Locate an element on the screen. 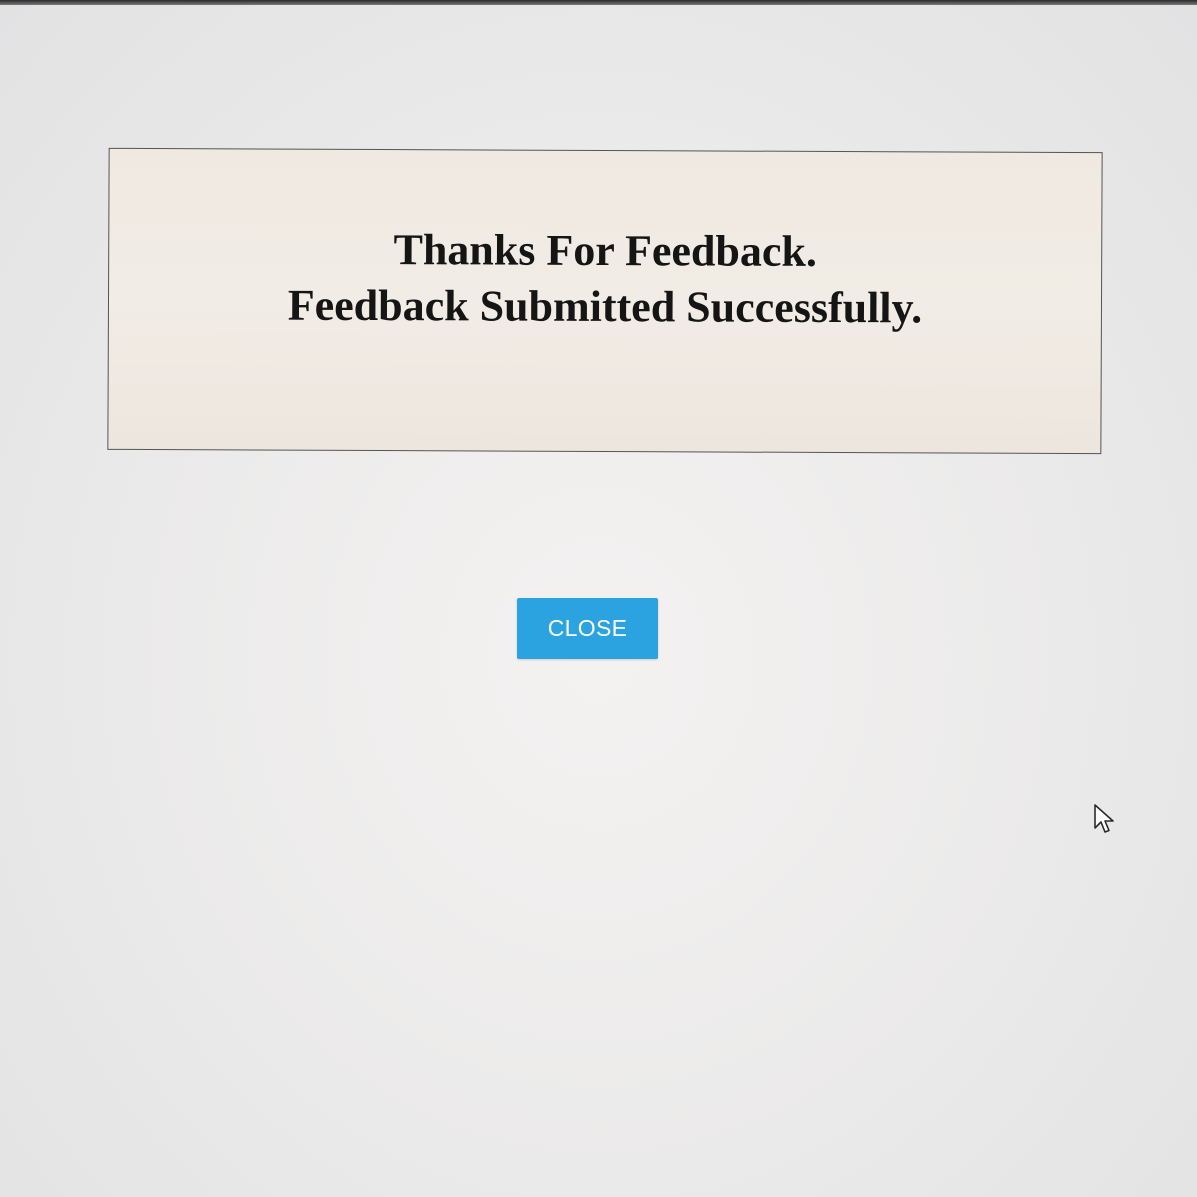  screen-top-edge is located at coordinates (598, 2).